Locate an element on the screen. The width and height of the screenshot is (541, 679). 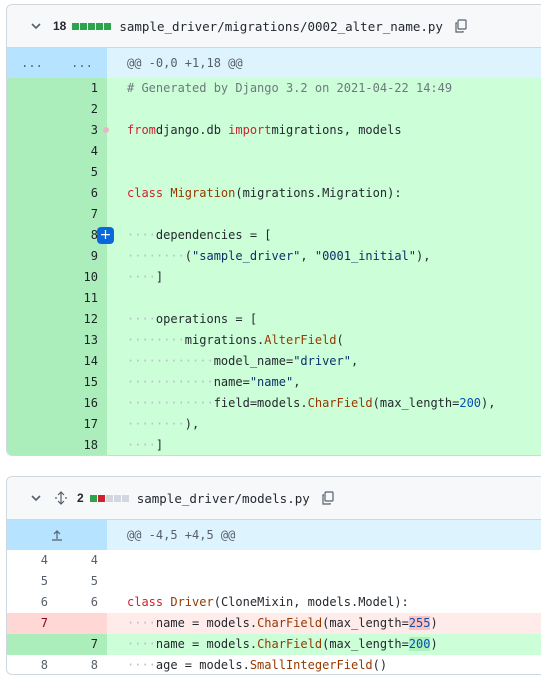
new-line-number: 17 is located at coordinates (82, 424).